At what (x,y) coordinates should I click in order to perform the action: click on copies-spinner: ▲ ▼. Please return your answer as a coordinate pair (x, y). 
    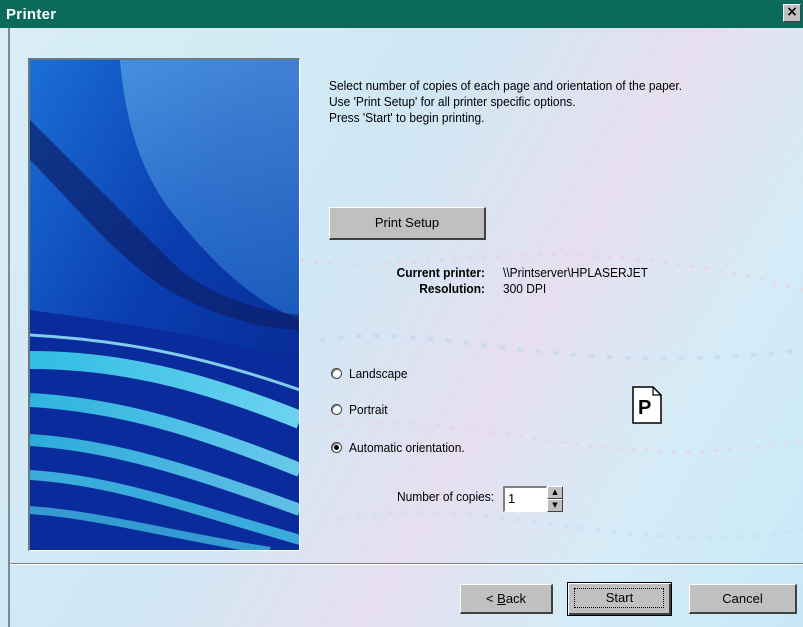
    Looking at the image, I should click on (555, 499).